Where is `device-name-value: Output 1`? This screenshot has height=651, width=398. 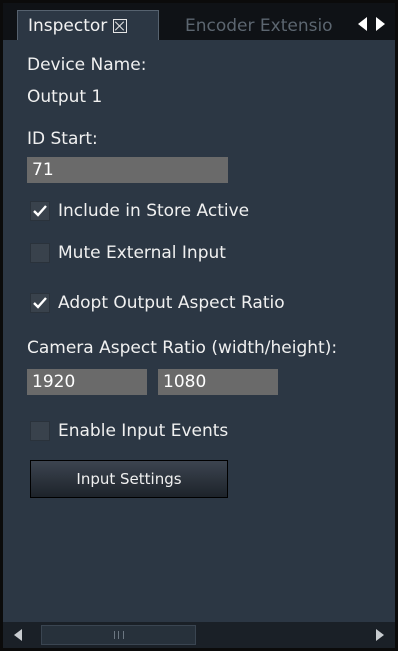
device-name-value: Output 1 is located at coordinates (65, 97).